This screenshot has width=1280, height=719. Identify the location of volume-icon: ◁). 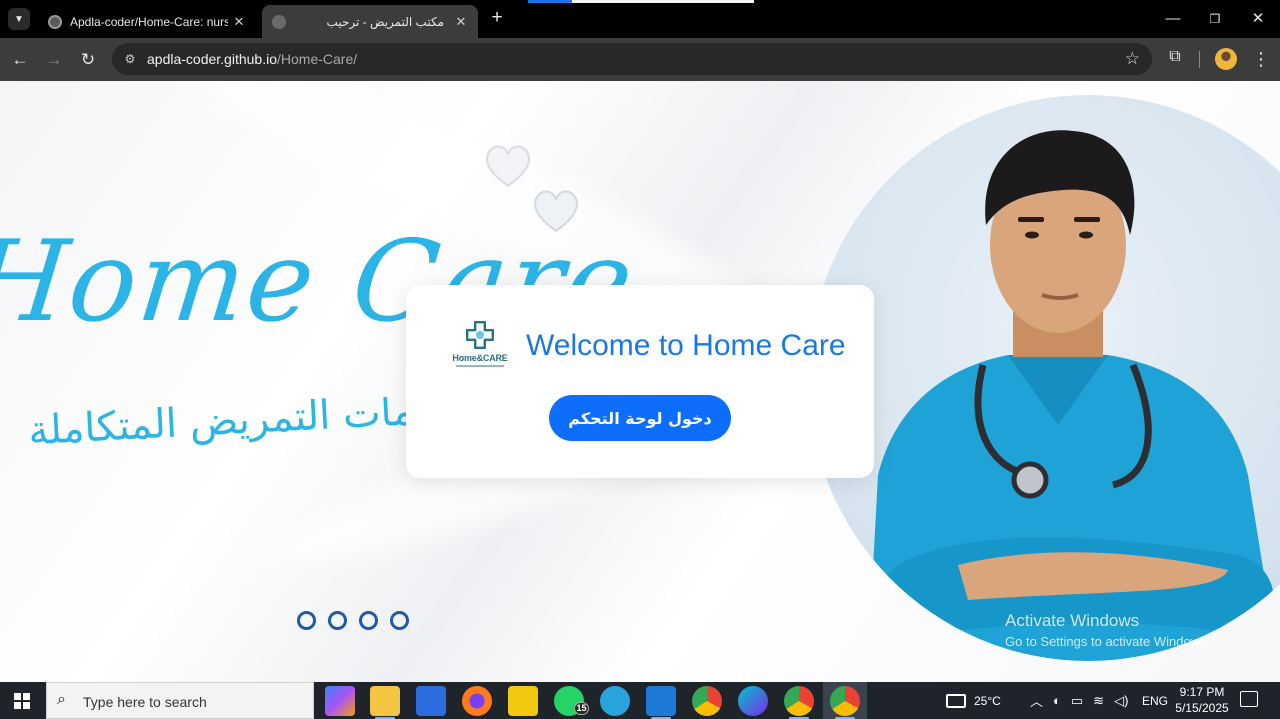
(1121, 701).